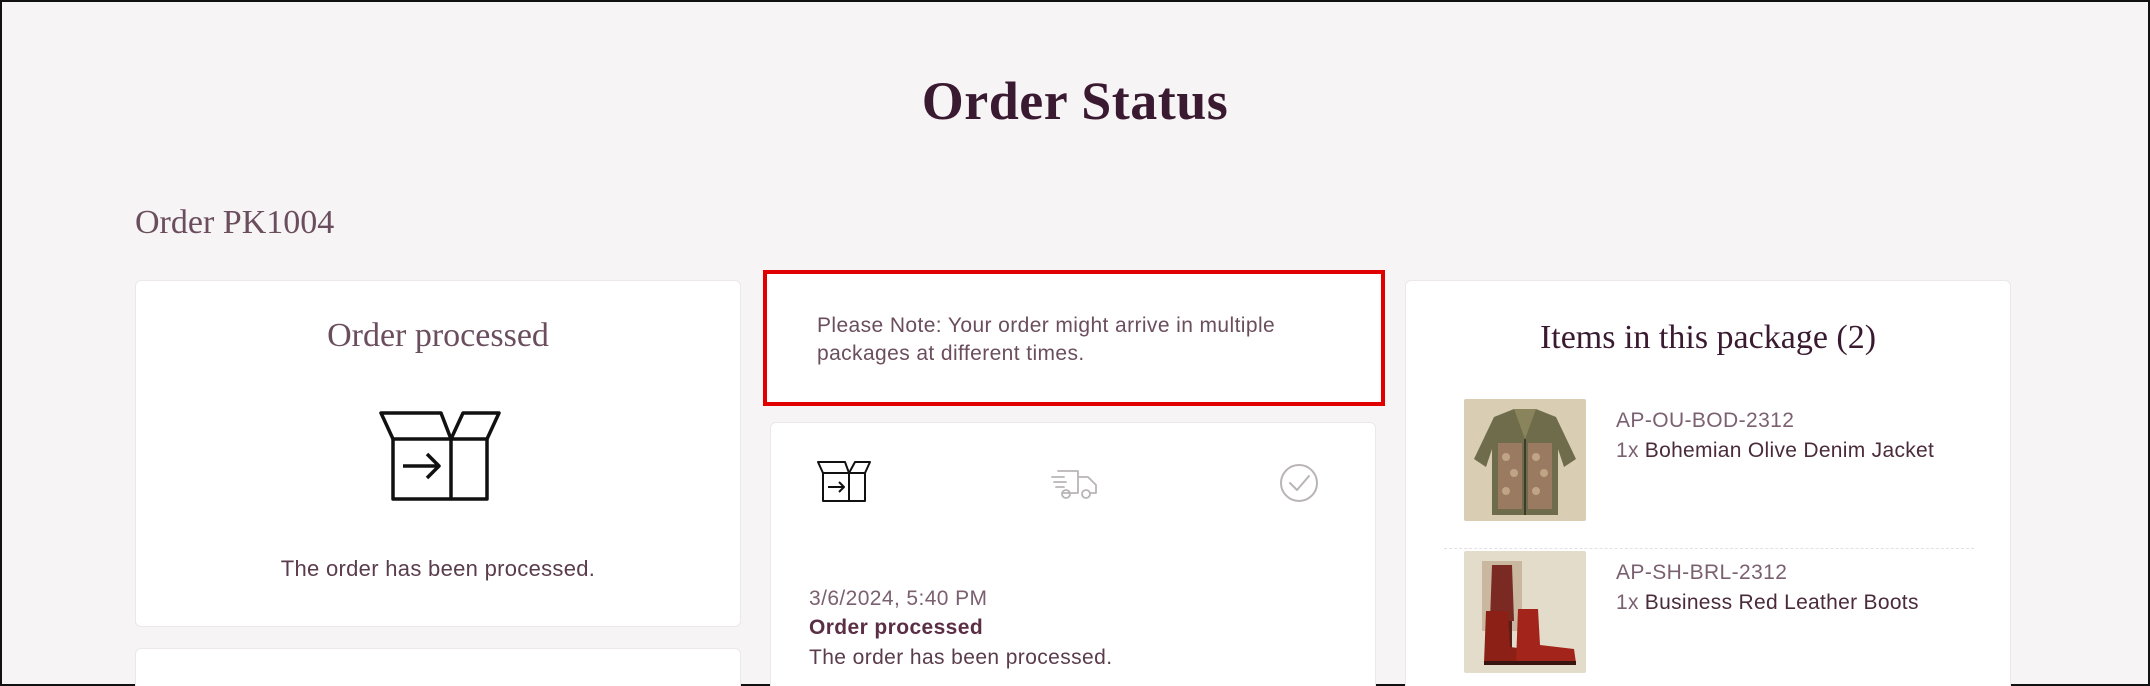  I want to click on box-arrow-icon, so click(844, 481).